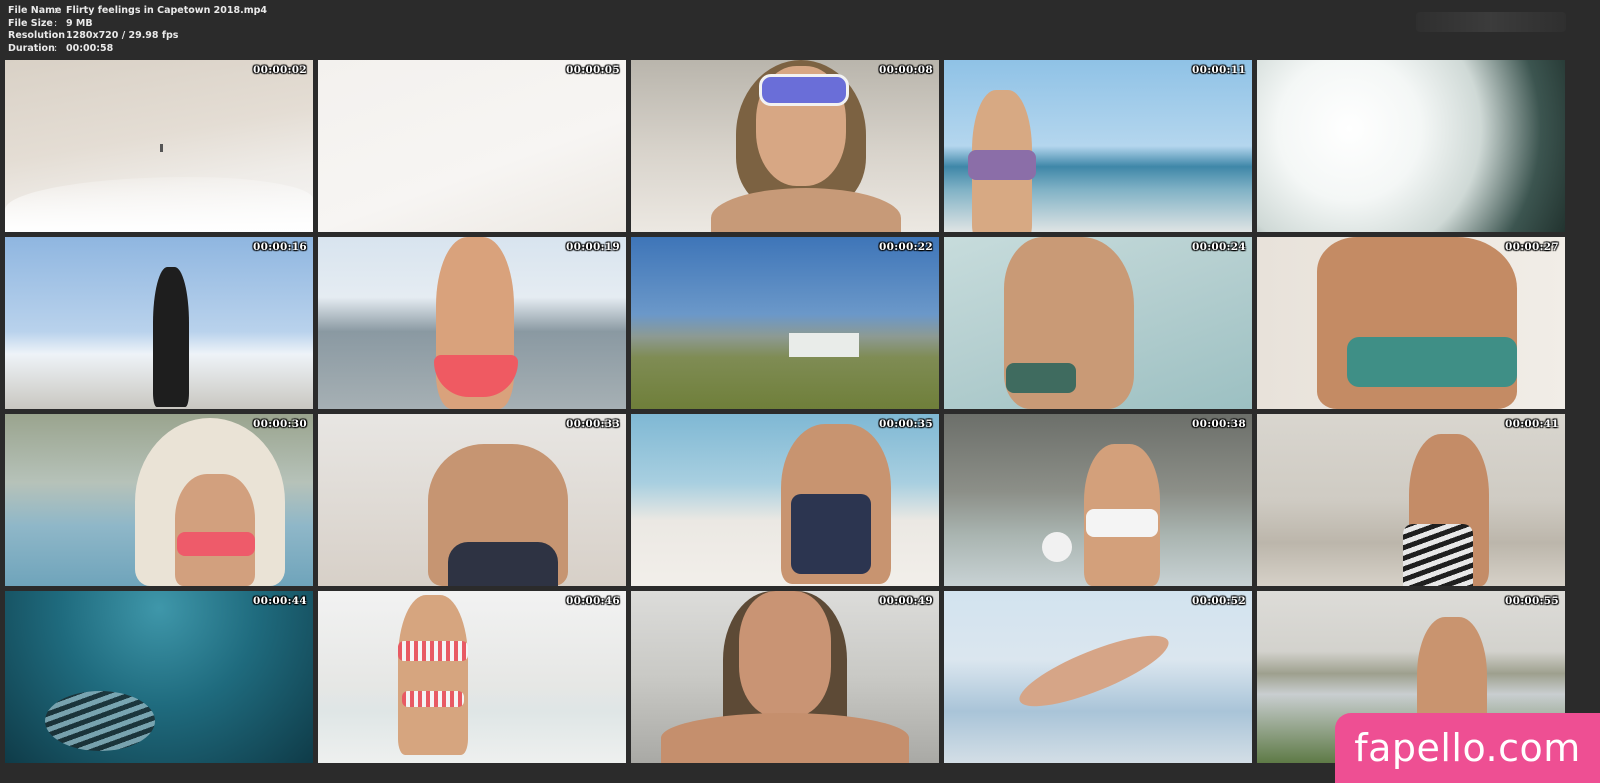 This screenshot has height=783, width=1600. Describe the element at coordinates (1532, 601) in the screenshot. I see `timestamp: 00:00:55` at that location.